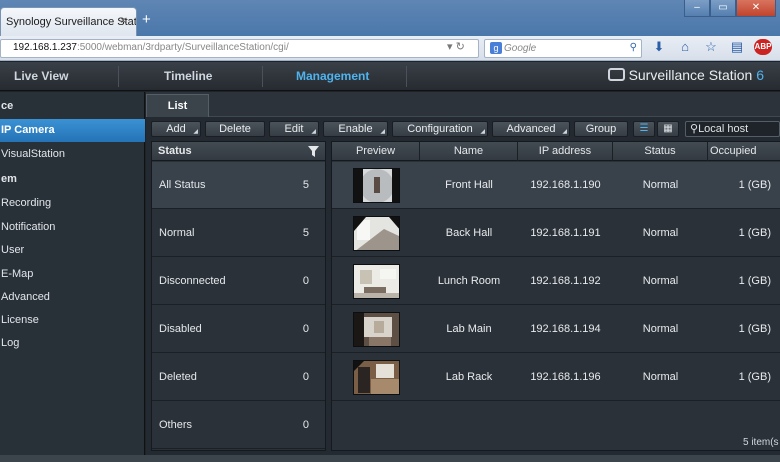  I want to click on status-panel-title: Status, so click(175, 151).